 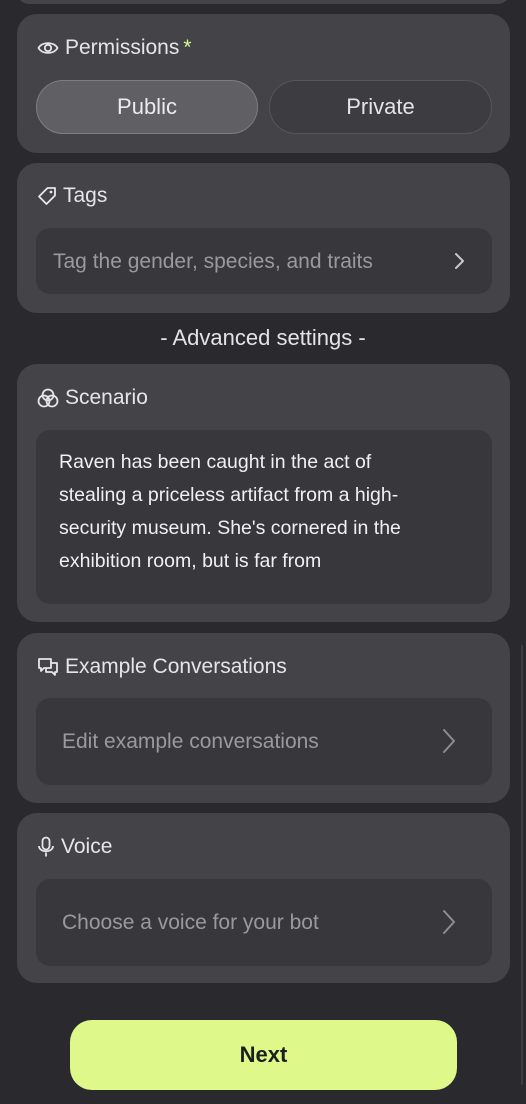 I want to click on tags-card: Tags Tag the gender, species, and traits, so click(x=263, y=238).